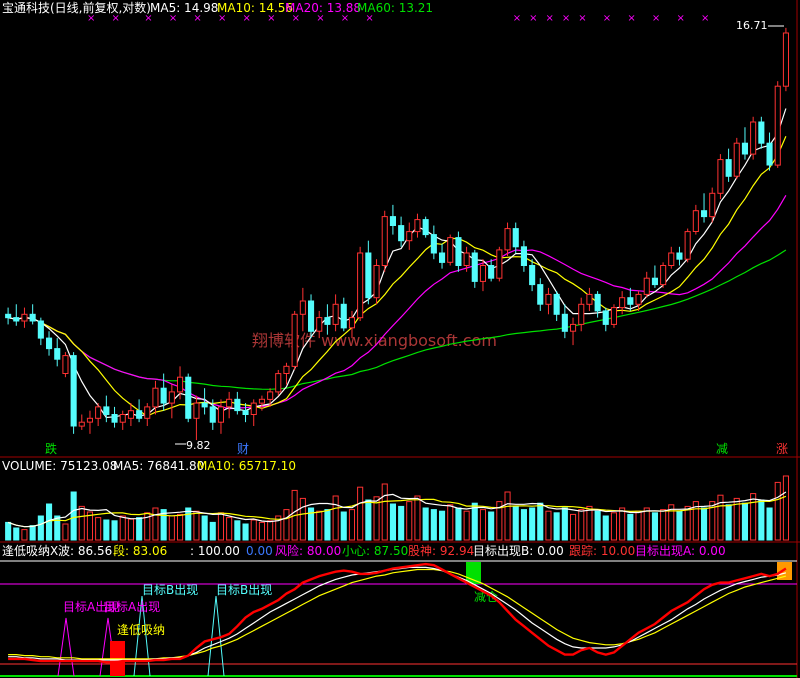 The width and height of the screenshot is (800, 678). What do you see at coordinates (184, 8) in the screenshot?
I see `ma5-label: MA5: 14.98` at bounding box center [184, 8].